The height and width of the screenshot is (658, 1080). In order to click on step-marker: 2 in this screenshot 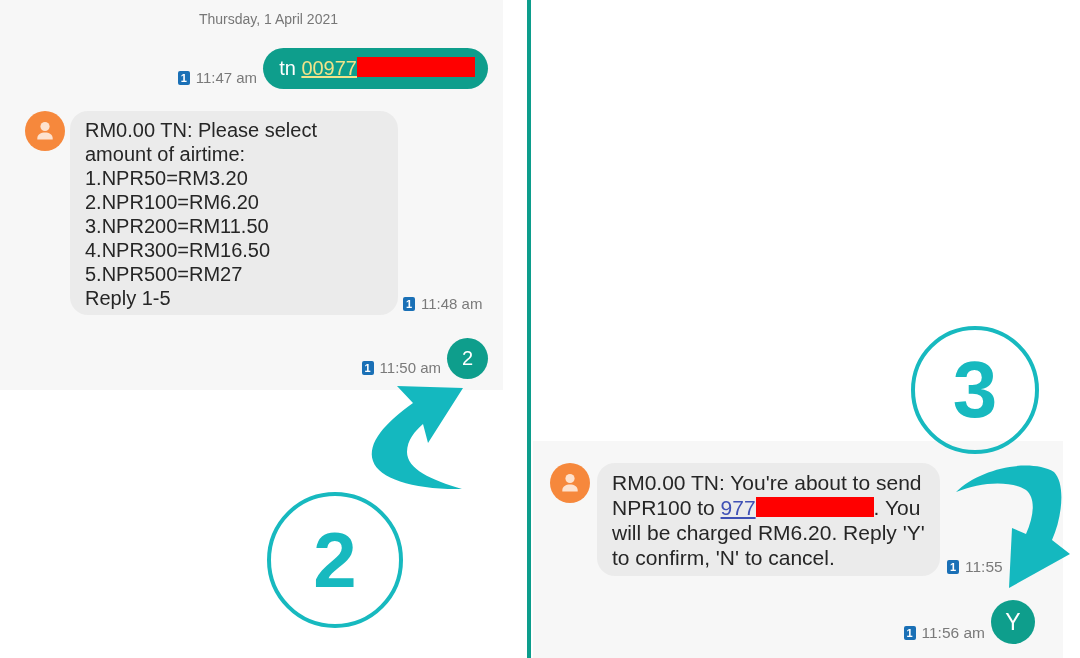, I will do `click(335, 560)`.